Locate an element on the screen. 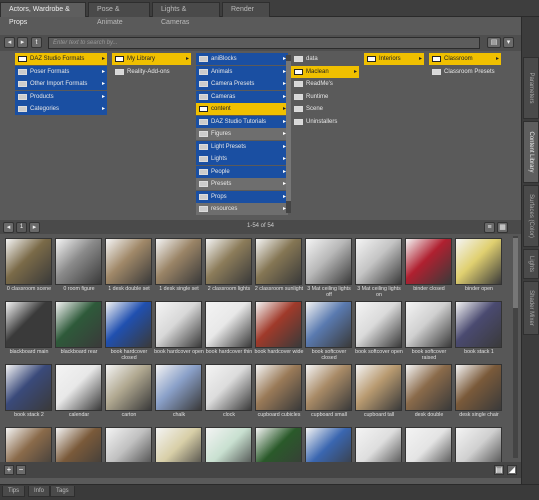 The image size is (539, 500). tab-pose-animate: Pose & Animate is located at coordinates (119, 14).